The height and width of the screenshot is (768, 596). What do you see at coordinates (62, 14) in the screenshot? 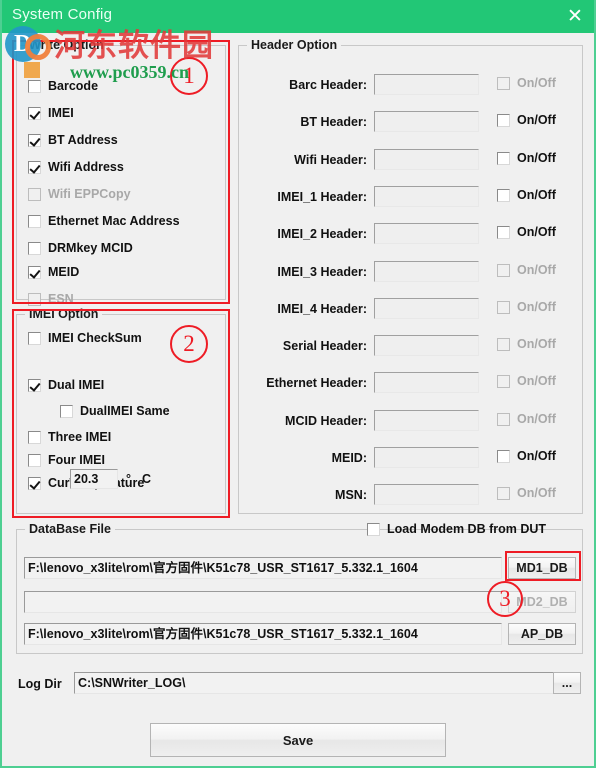
I see `window-title: System Config` at bounding box center [62, 14].